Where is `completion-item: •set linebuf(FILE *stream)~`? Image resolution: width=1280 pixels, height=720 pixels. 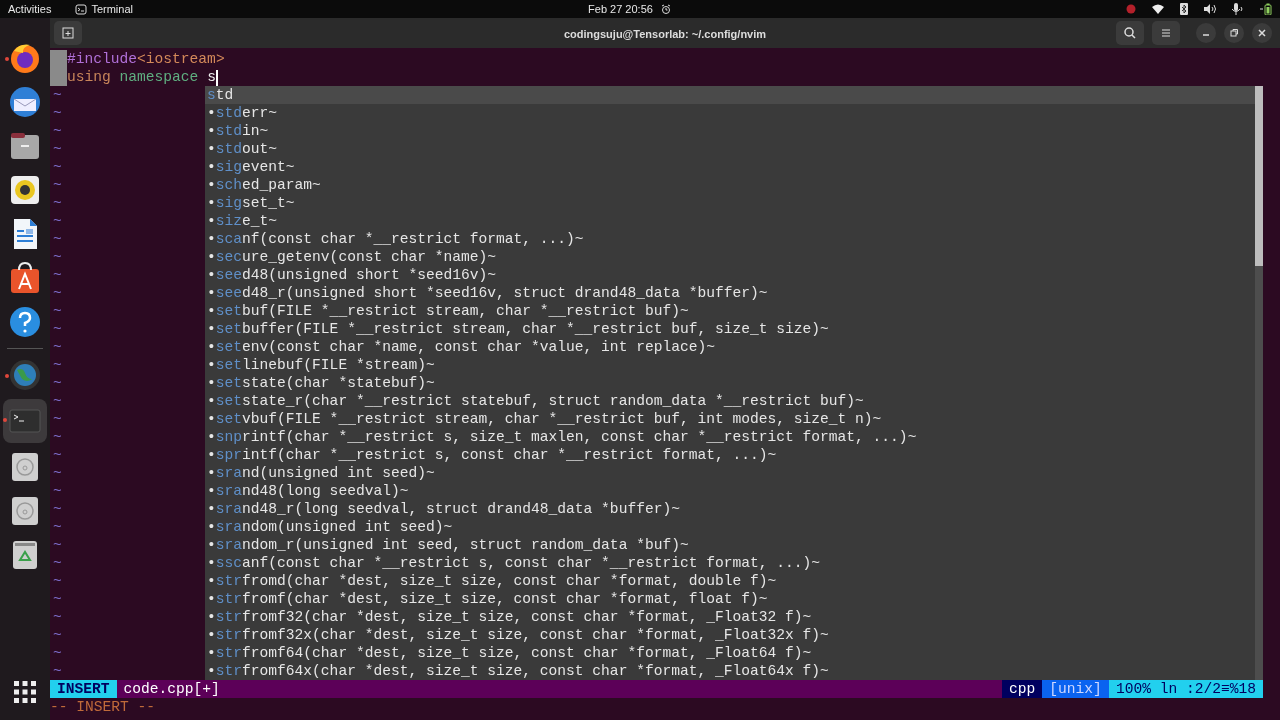
completion-item: •set linebuf(FILE *stream)~ is located at coordinates (730, 365).